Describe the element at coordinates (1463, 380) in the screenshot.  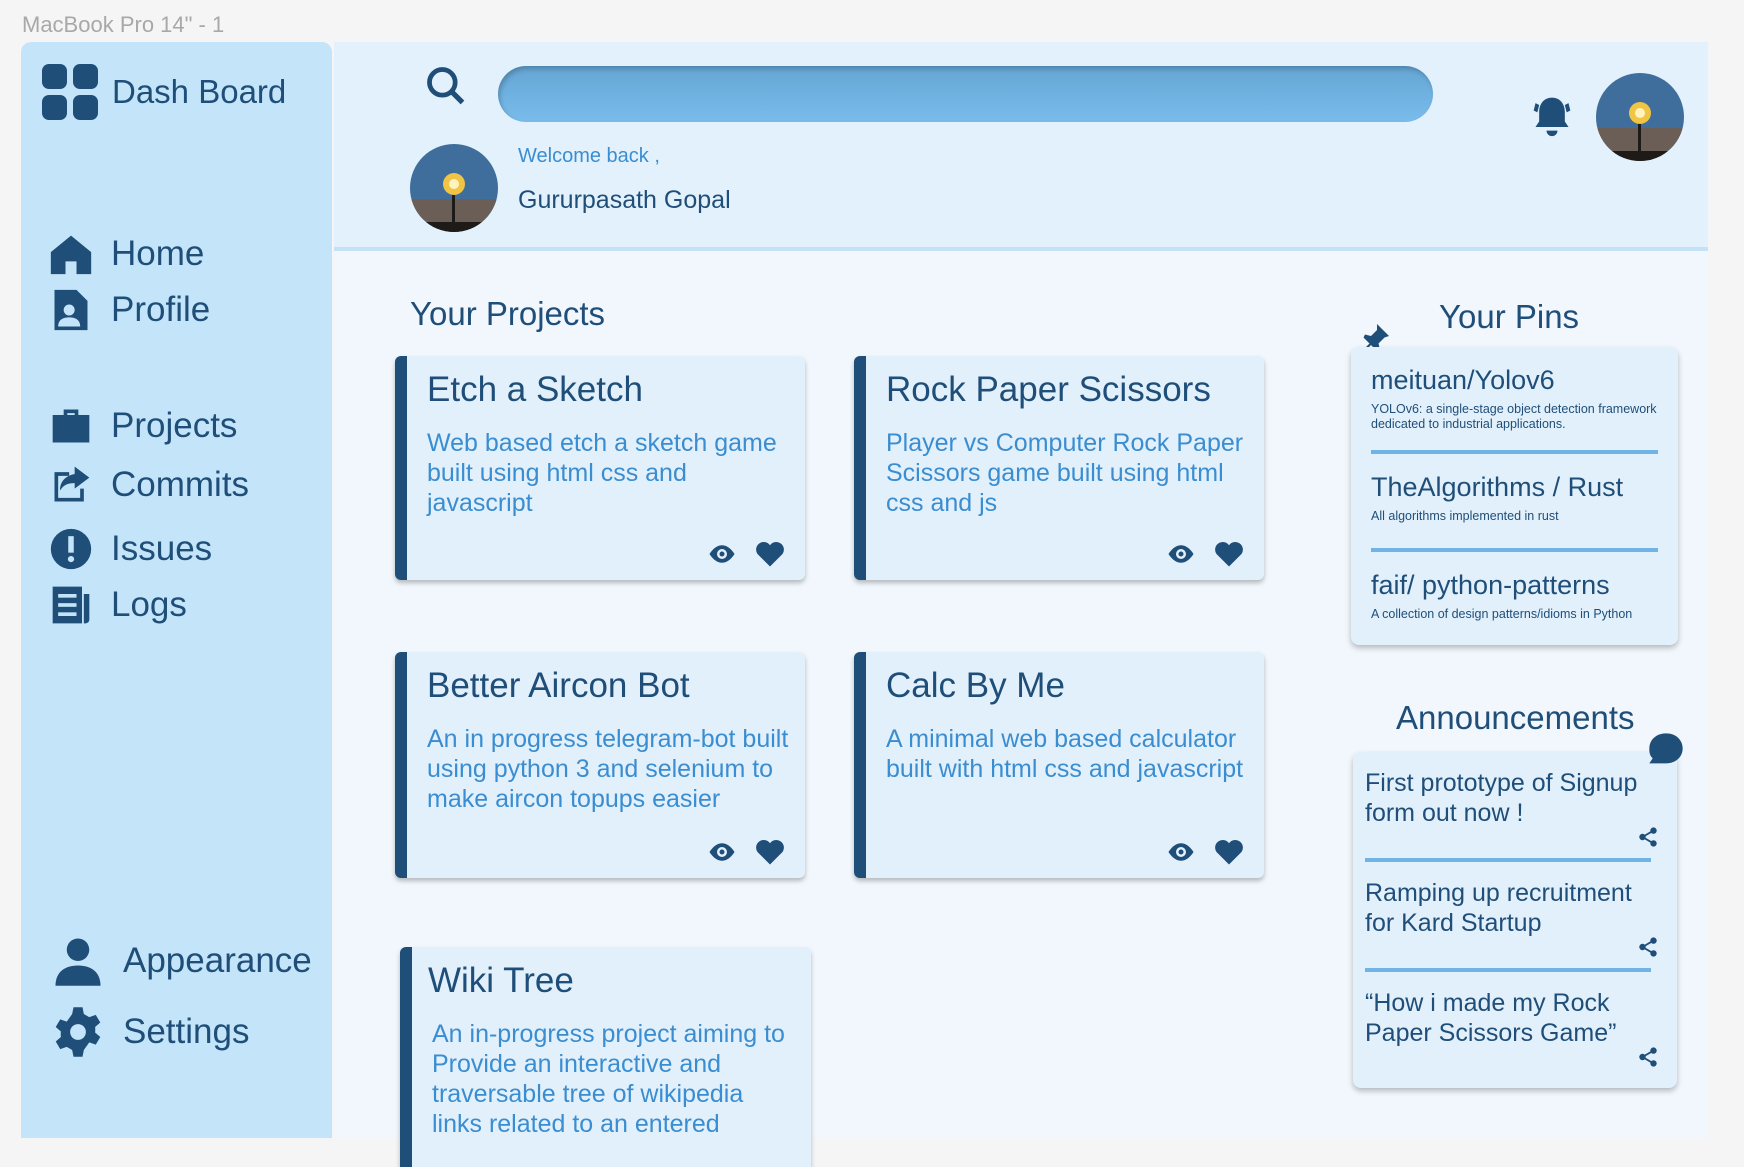
I see `pin-name: meituan/Yolov6` at that location.